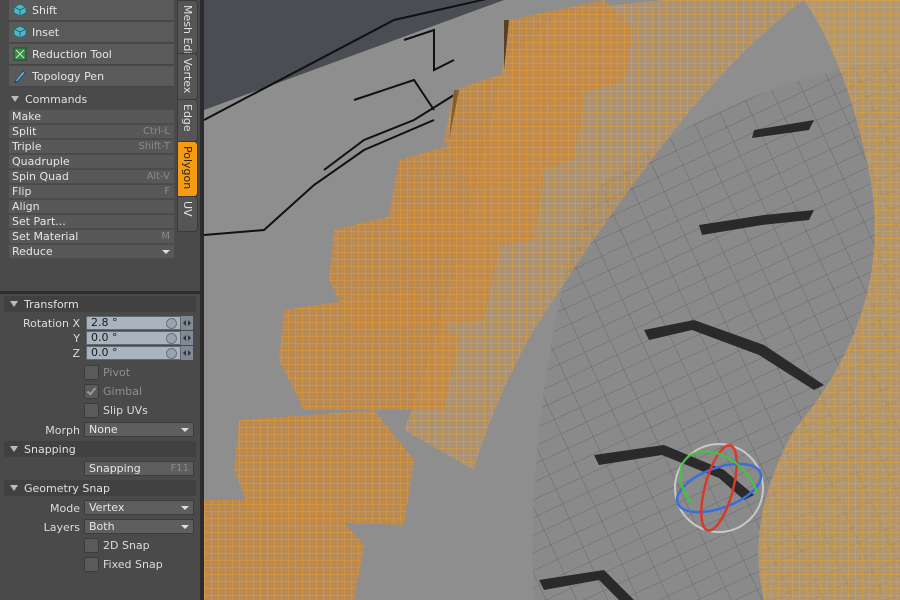  What do you see at coordinates (139, 507) in the screenshot?
I see `mode-select: Vertex` at bounding box center [139, 507].